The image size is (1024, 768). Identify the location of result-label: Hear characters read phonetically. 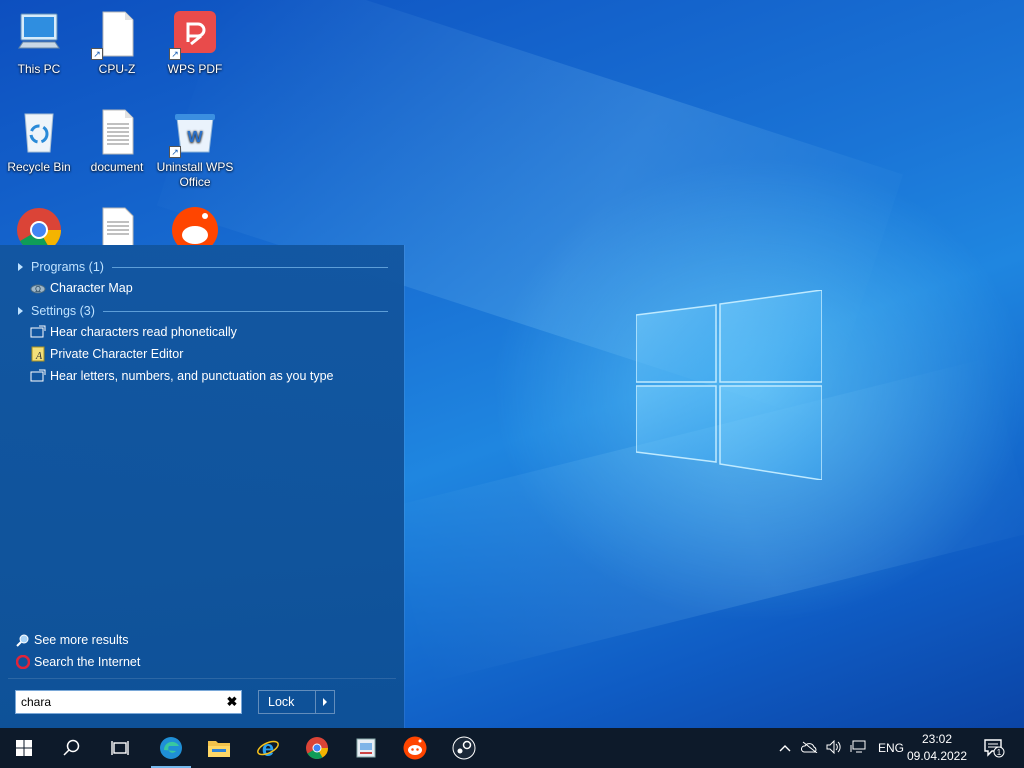
(143, 332).